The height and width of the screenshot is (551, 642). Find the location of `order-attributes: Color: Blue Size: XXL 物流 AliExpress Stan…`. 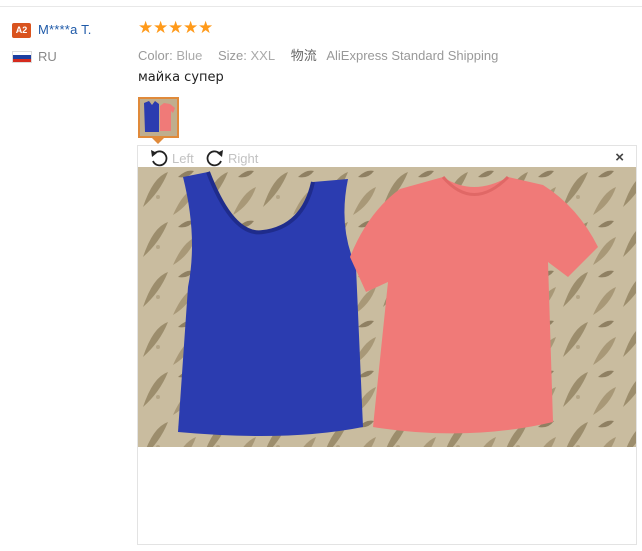

order-attributes: Color: Blue Size: XXL 物流 AliExpress Stan… is located at coordinates (318, 54).